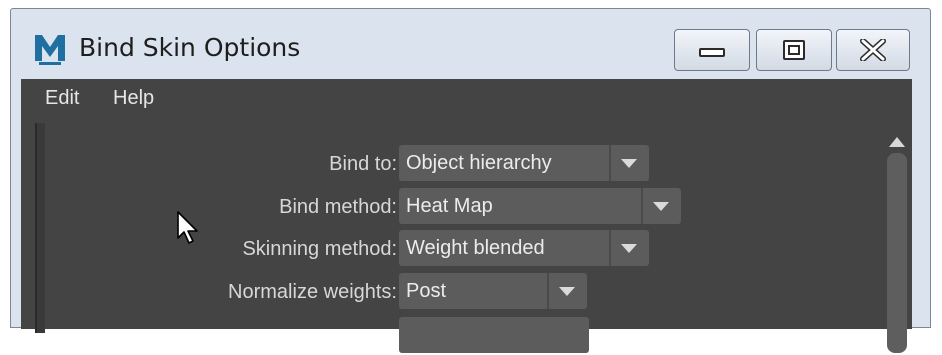 This screenshot has height=355, width=942. I want to click on option-row-normalize-weights: Normalize weights: Post, so click(460, 292).